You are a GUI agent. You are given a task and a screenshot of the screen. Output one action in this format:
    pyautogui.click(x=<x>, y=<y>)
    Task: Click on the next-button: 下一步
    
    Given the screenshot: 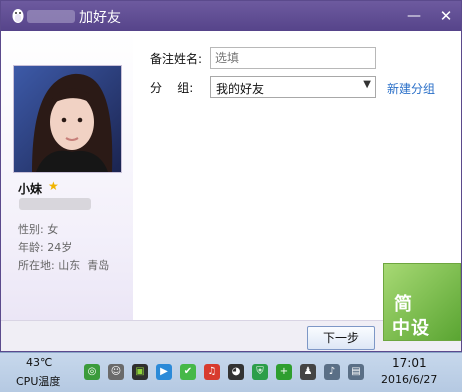 What is the action you would take?
    pyautogui.click(x=341, y=338)
    